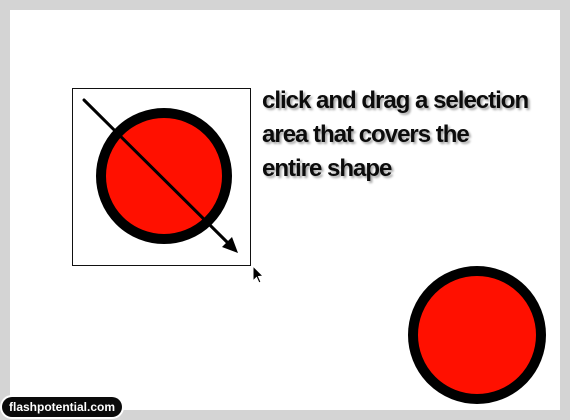 This screenshot has height=420, width=570. I want to click on instruction-line-1: click and drag a selection, so click(395, 100).